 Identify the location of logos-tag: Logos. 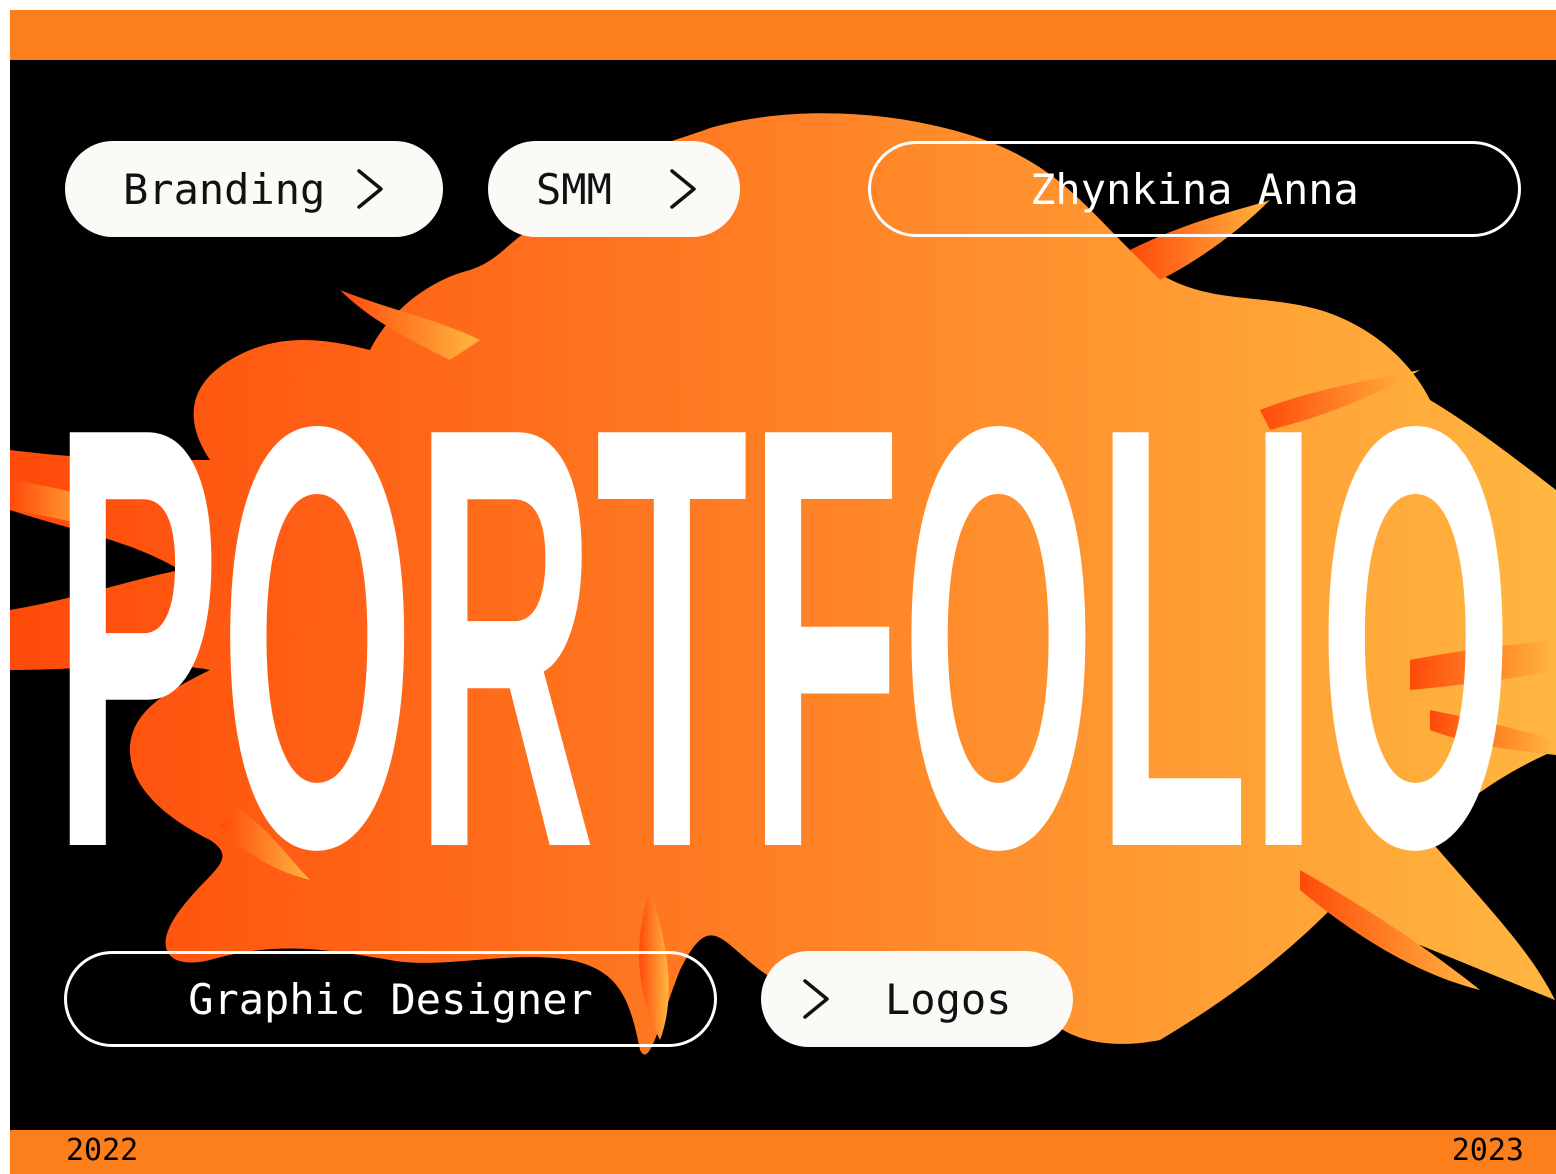
(917, 999).